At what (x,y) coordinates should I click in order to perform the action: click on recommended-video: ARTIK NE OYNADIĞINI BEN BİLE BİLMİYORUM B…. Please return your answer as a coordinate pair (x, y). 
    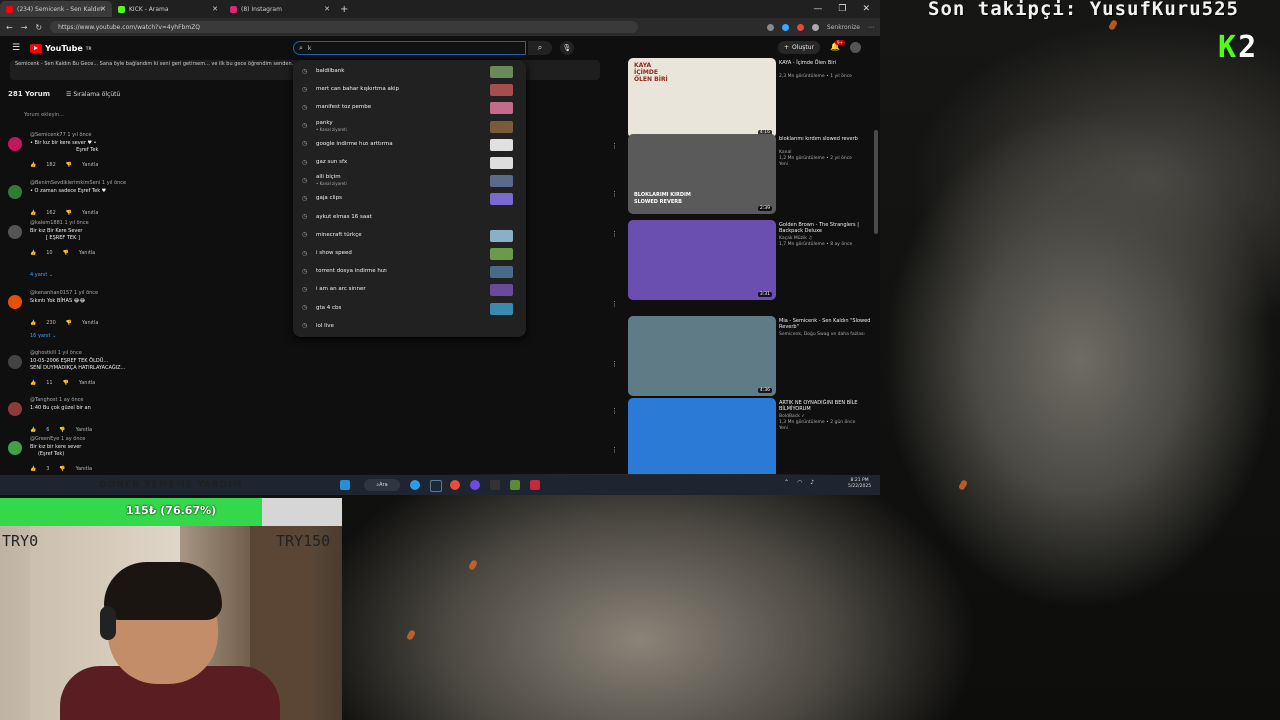
    Looking at the image, I should click on (753, 436).